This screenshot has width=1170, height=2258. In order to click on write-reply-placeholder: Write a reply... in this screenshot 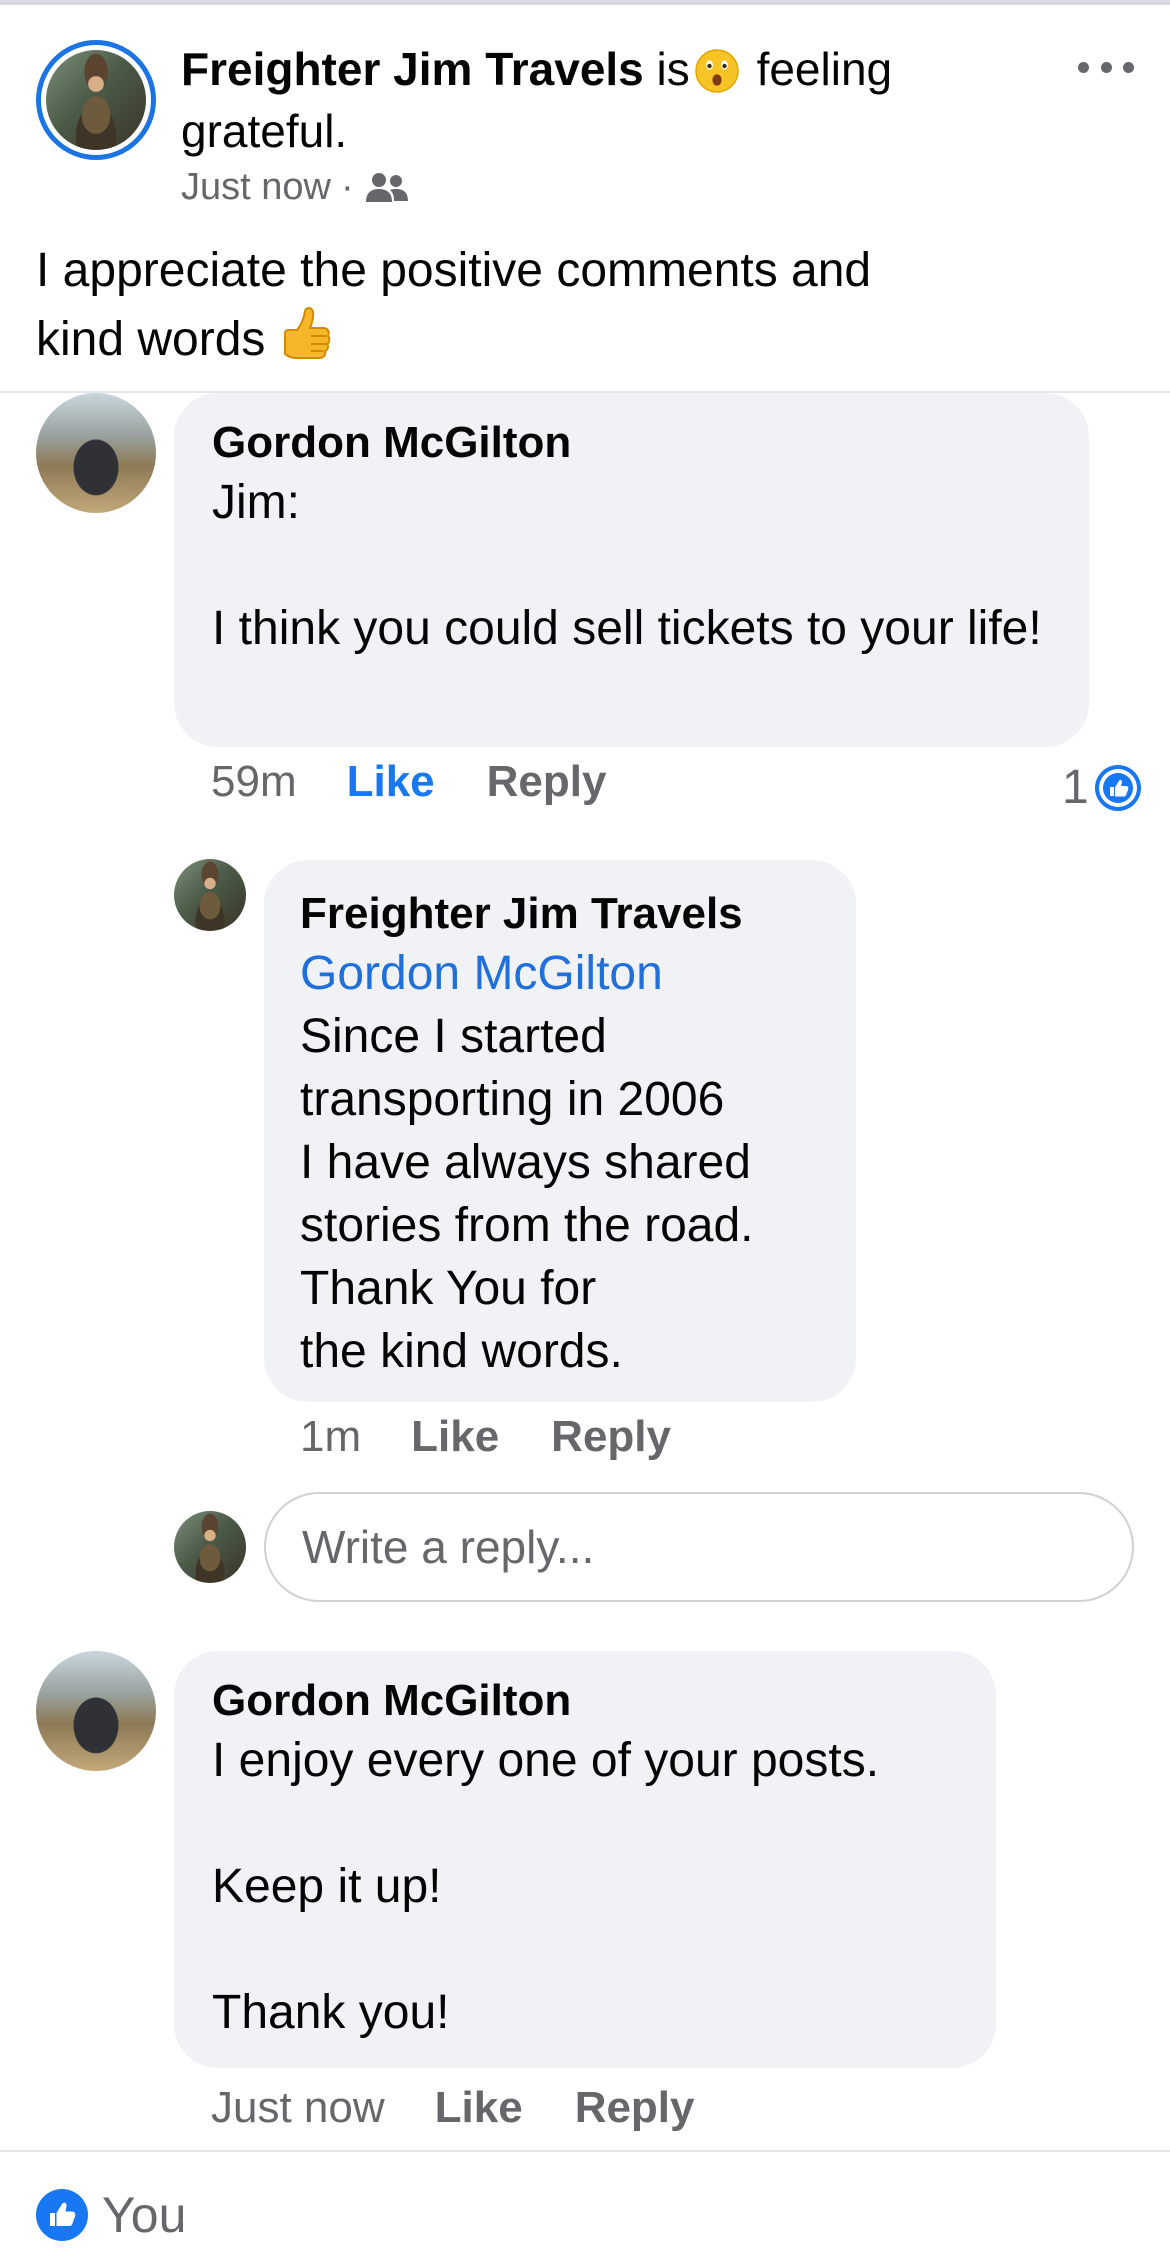, I will do `click(448, 1547)`.